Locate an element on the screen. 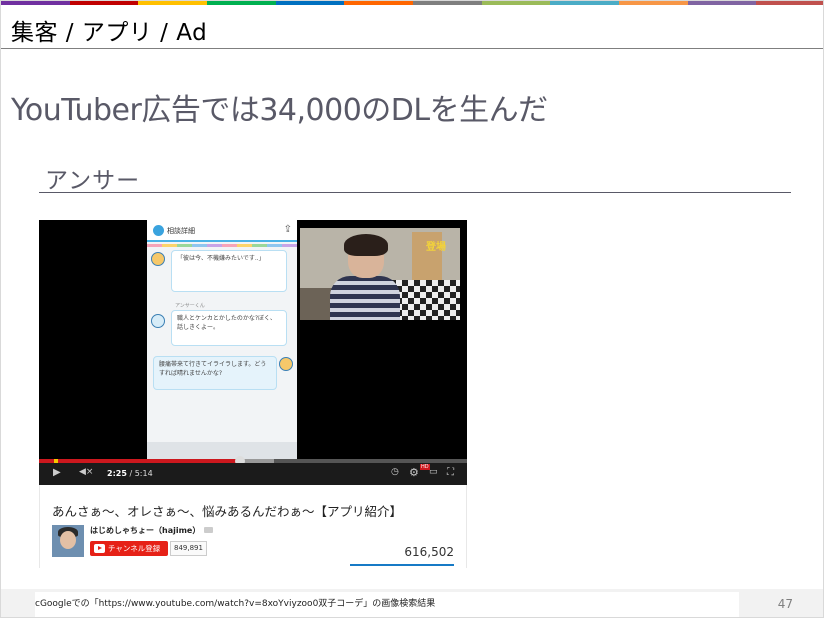 The width and height of the screenshot is (824, 618). user-avatar-icon is located at coordinates (158, 259).